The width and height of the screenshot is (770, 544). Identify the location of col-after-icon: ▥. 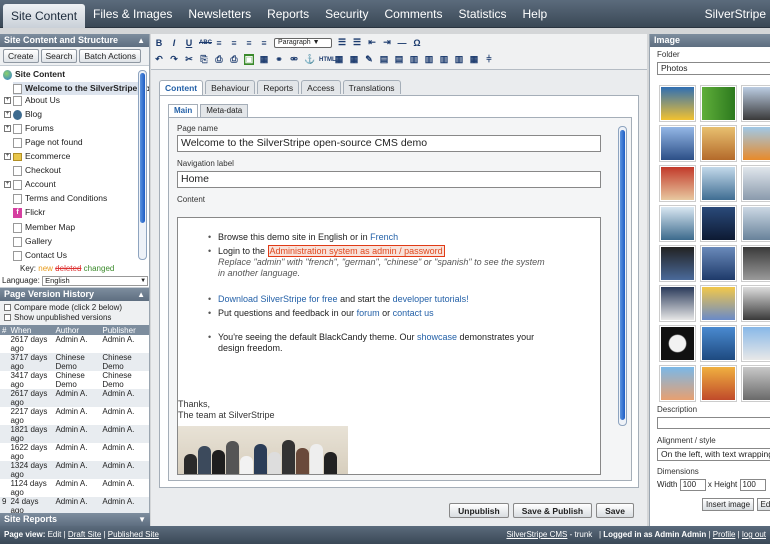
(444, 59).